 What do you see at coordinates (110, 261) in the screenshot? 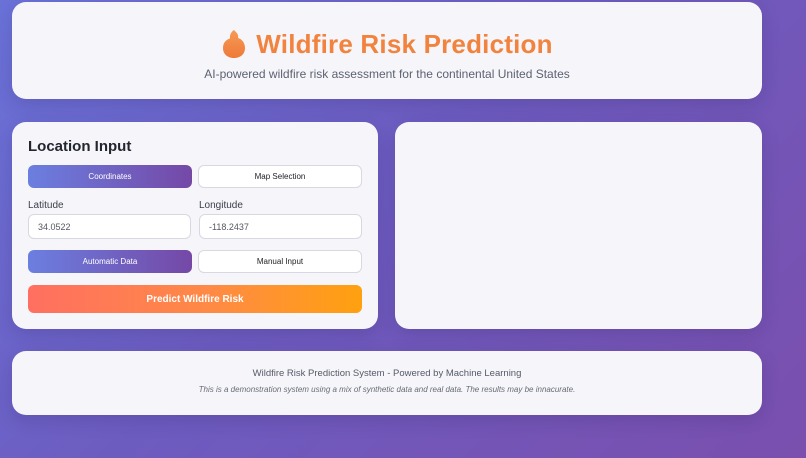
I see `automatic-data-tab-button: Automatic Data` at bounding box center [110, 261].